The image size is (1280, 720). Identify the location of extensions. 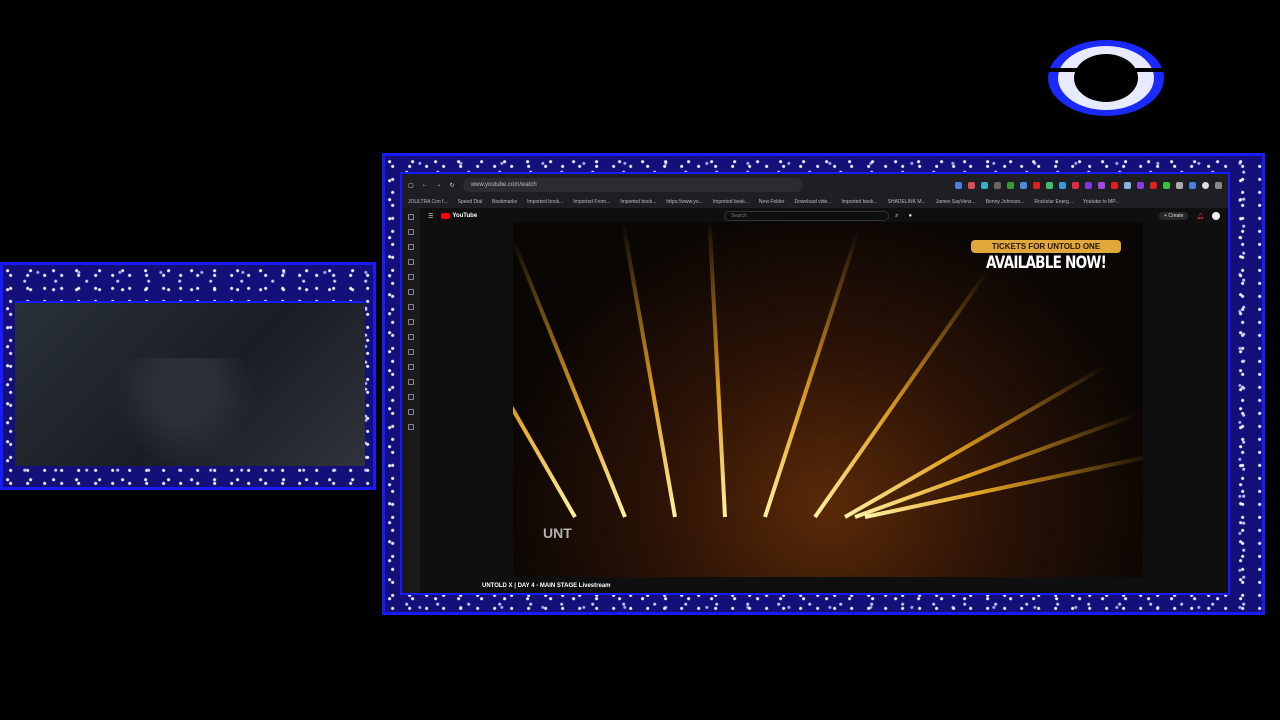
(1088, 185).